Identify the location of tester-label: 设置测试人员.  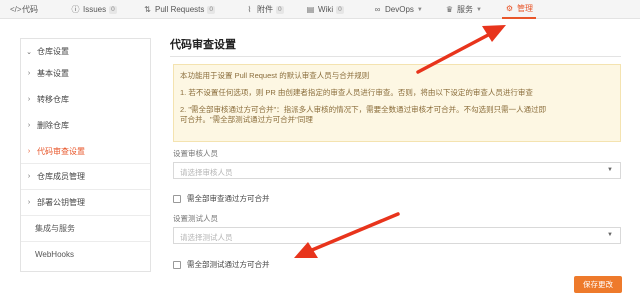
(195, 218).